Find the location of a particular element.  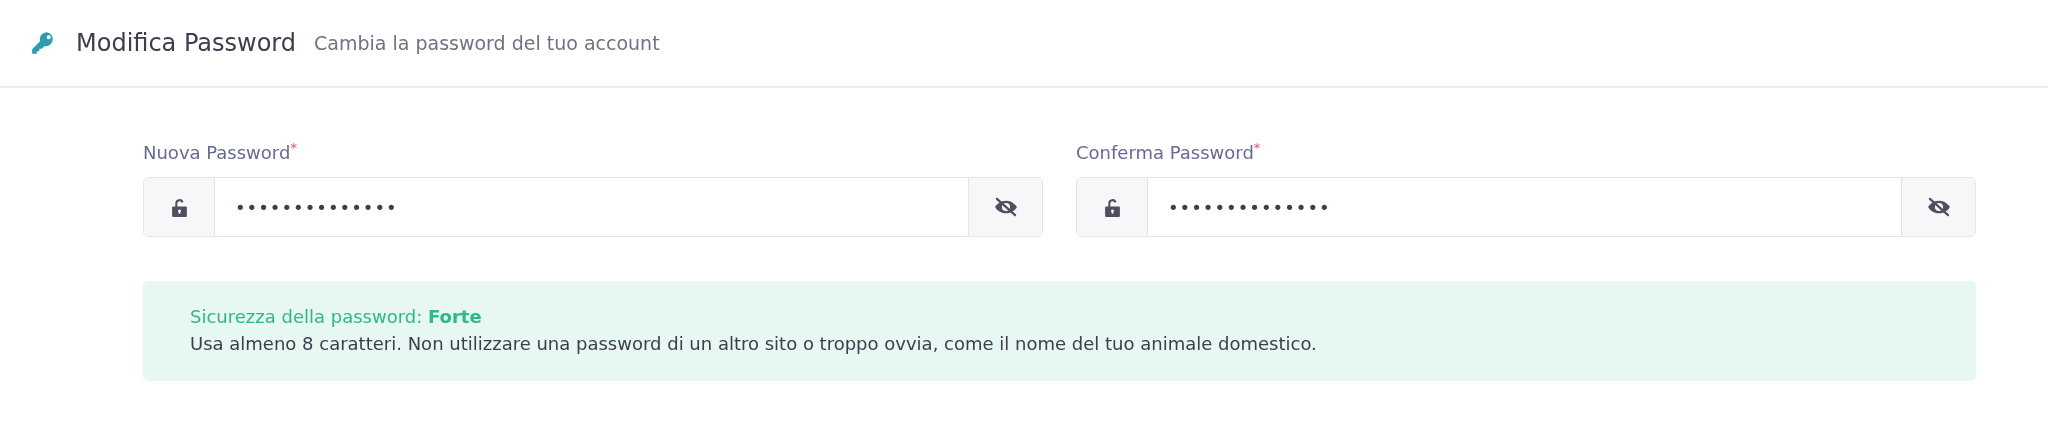

key-icon is located at coordinates (43, 43).